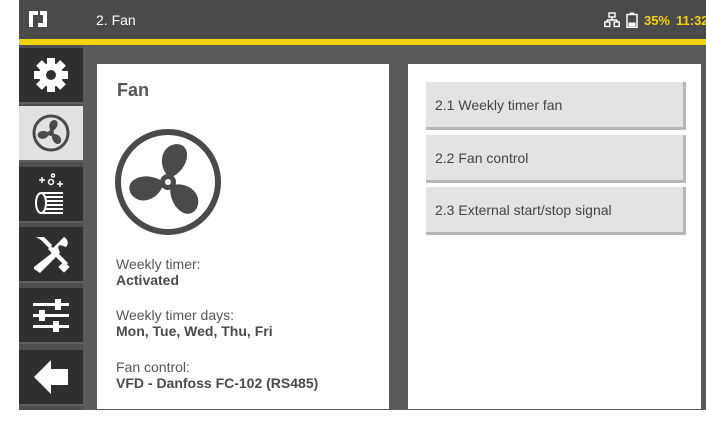 The height and width of the screenshot is (422, 706). What do you see at coordinates (133, 90) in the screenshot?
I see `panel-title: Fan` at bounding box center [133, 90].